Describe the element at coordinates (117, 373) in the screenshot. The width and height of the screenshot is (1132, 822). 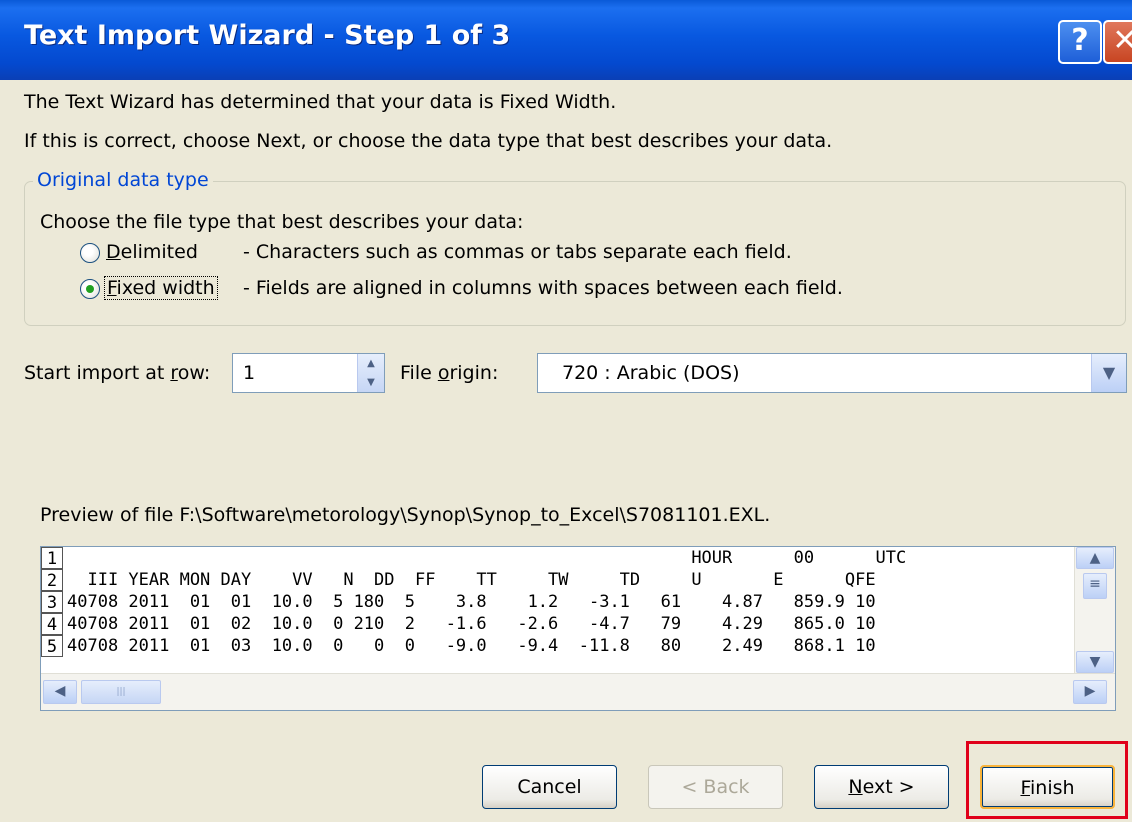
I see `start-row-label: Start import at row:` at that location.